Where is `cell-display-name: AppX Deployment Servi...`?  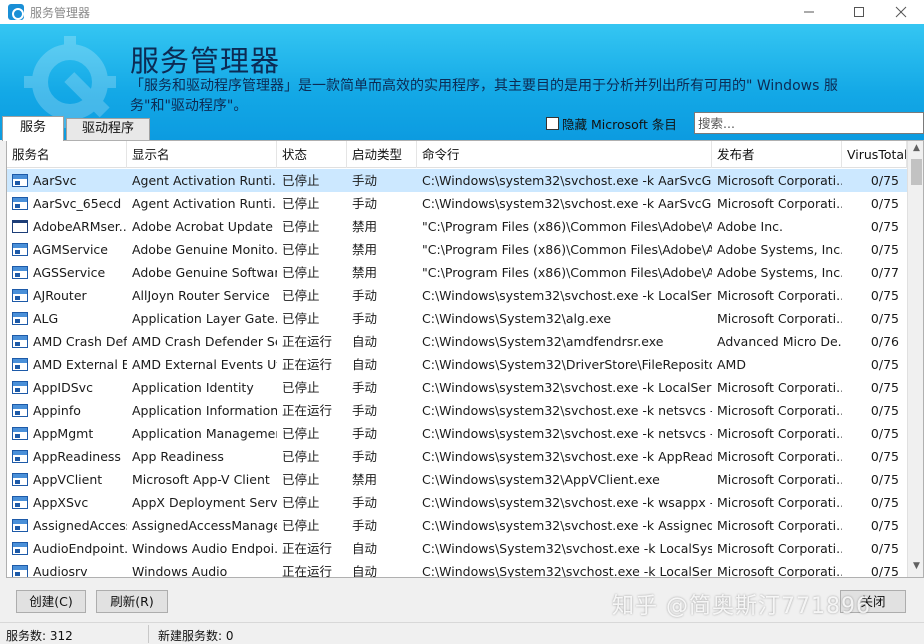
cell-display-name: AppX Deployment Servi... is located at coordinates (204, 502).